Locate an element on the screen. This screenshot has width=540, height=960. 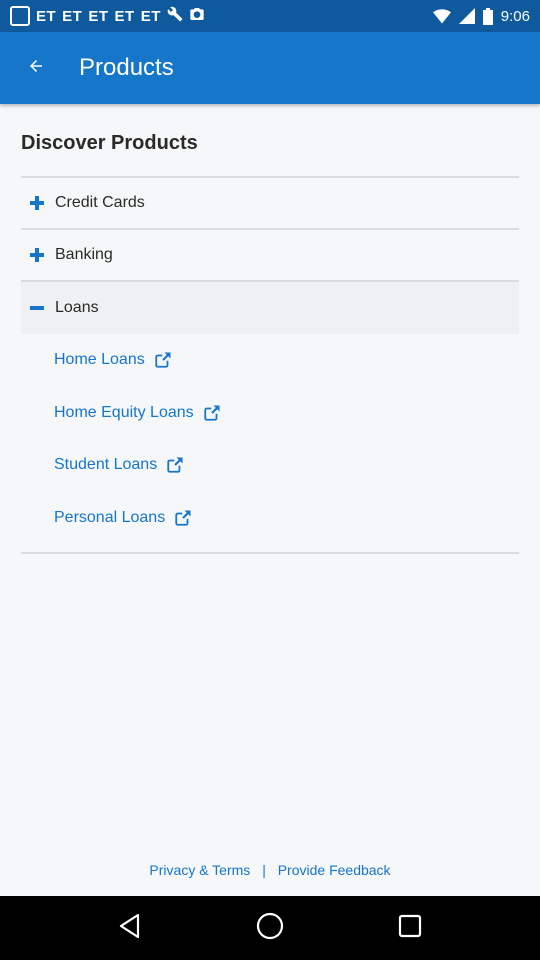
app-bar: Products is located at coordinates (270, 68).